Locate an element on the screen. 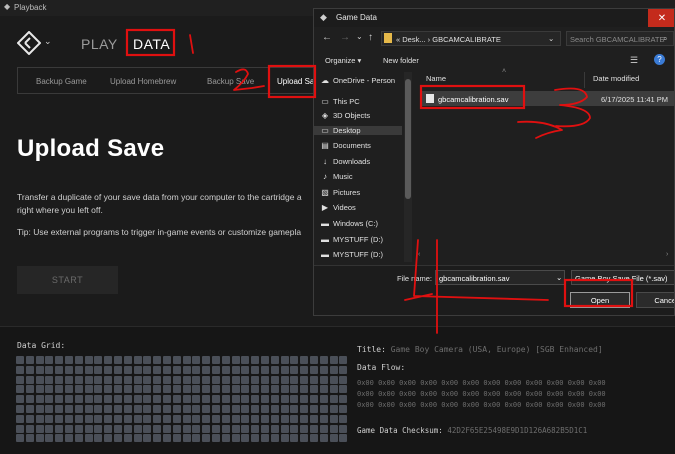 The height and width of the screenshot is (454, 675). nav-item: ▬ Windows (C:) is located at coordinates (349, 223).